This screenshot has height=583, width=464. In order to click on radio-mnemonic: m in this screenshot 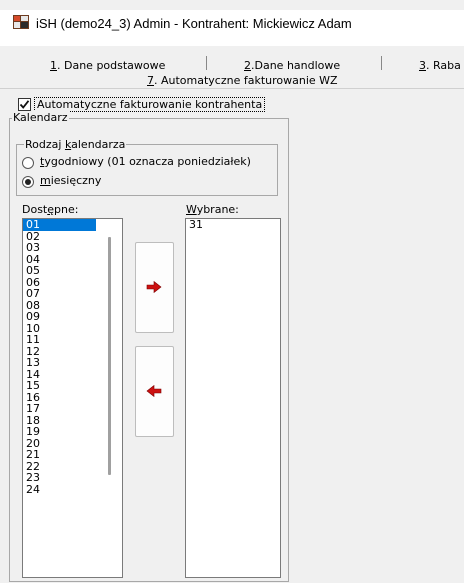, I will do `click(45, 180)`.